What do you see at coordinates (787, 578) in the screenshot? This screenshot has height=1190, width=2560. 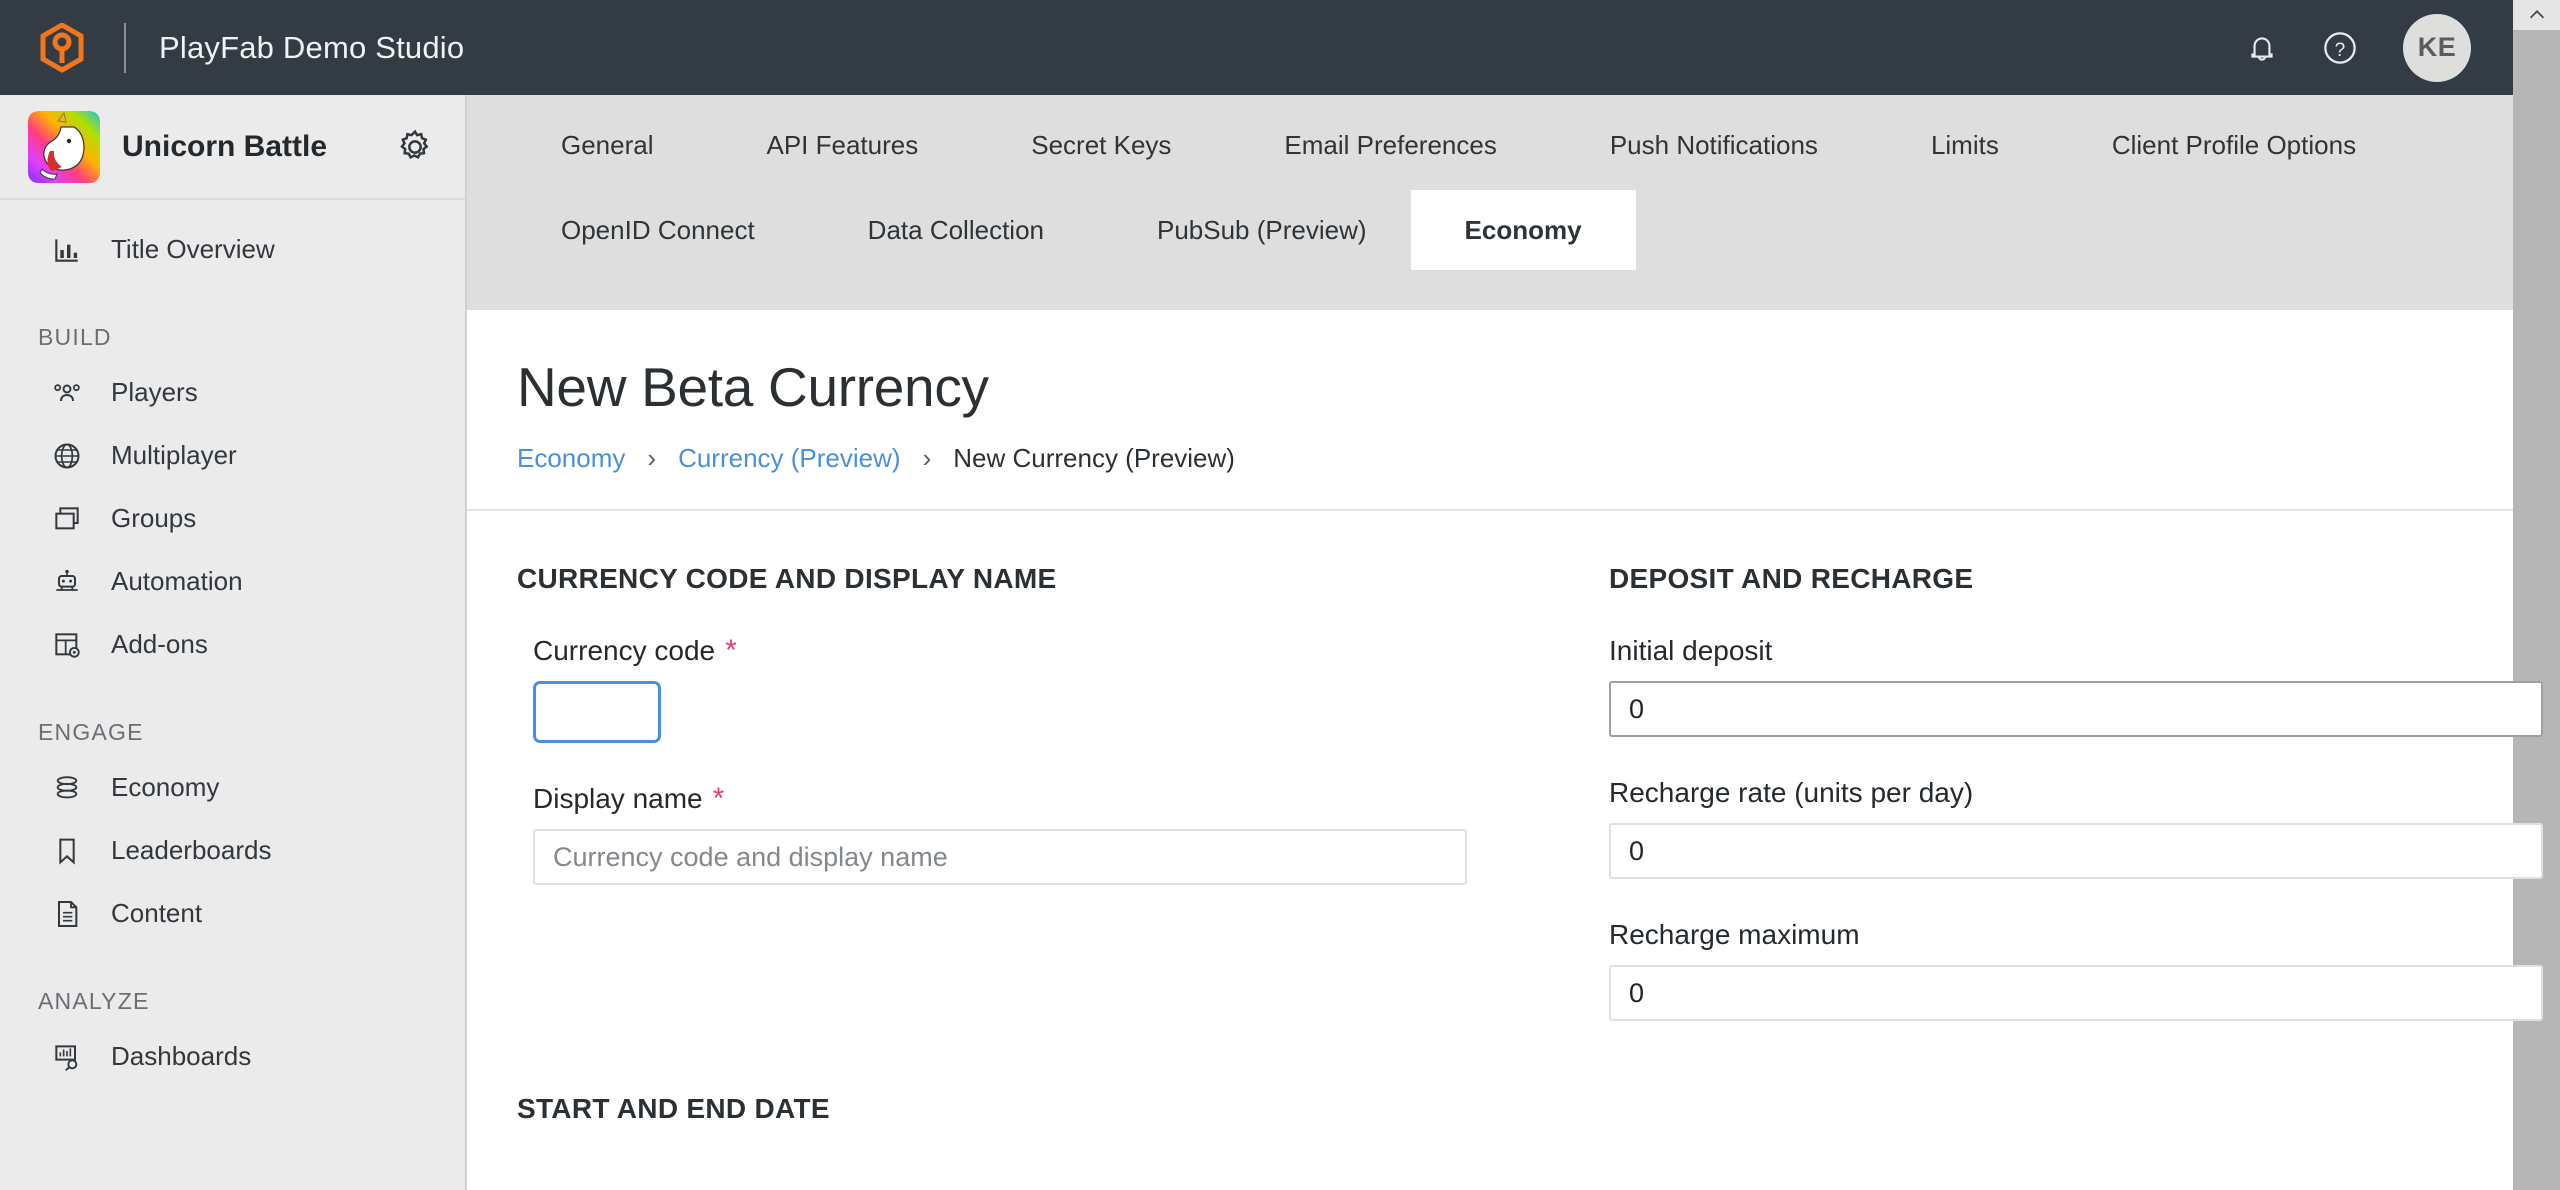 I see `section-title: CURRENCY CODE AND DISPLAY NAME` at bounding box center [787, 578].